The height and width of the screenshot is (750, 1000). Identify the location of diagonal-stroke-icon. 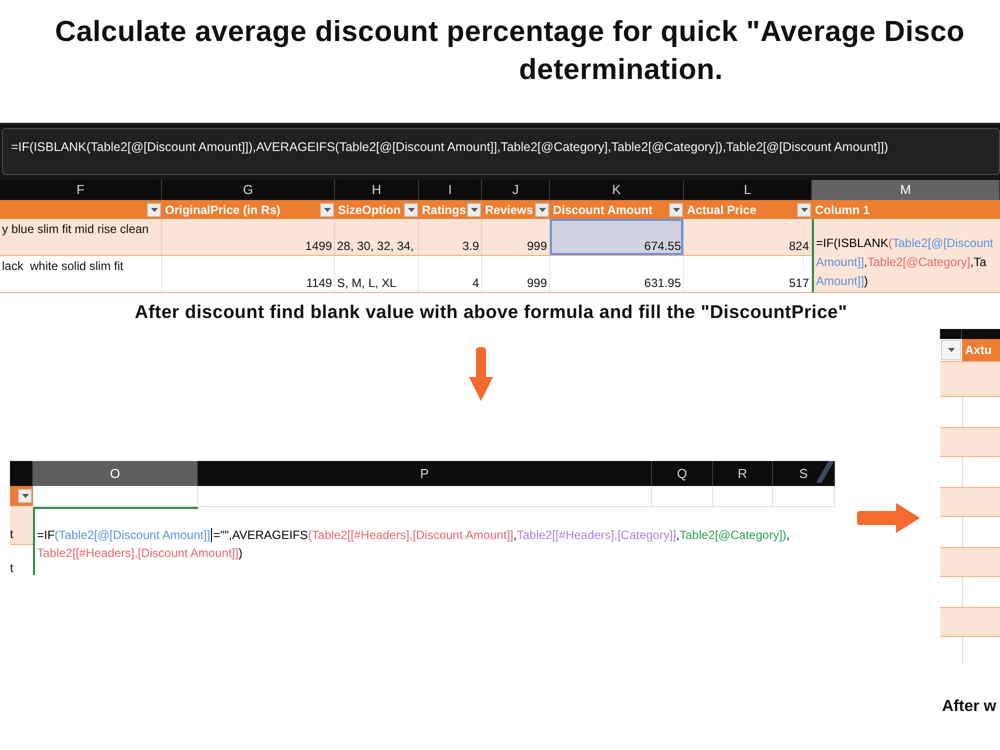
(825, 472).